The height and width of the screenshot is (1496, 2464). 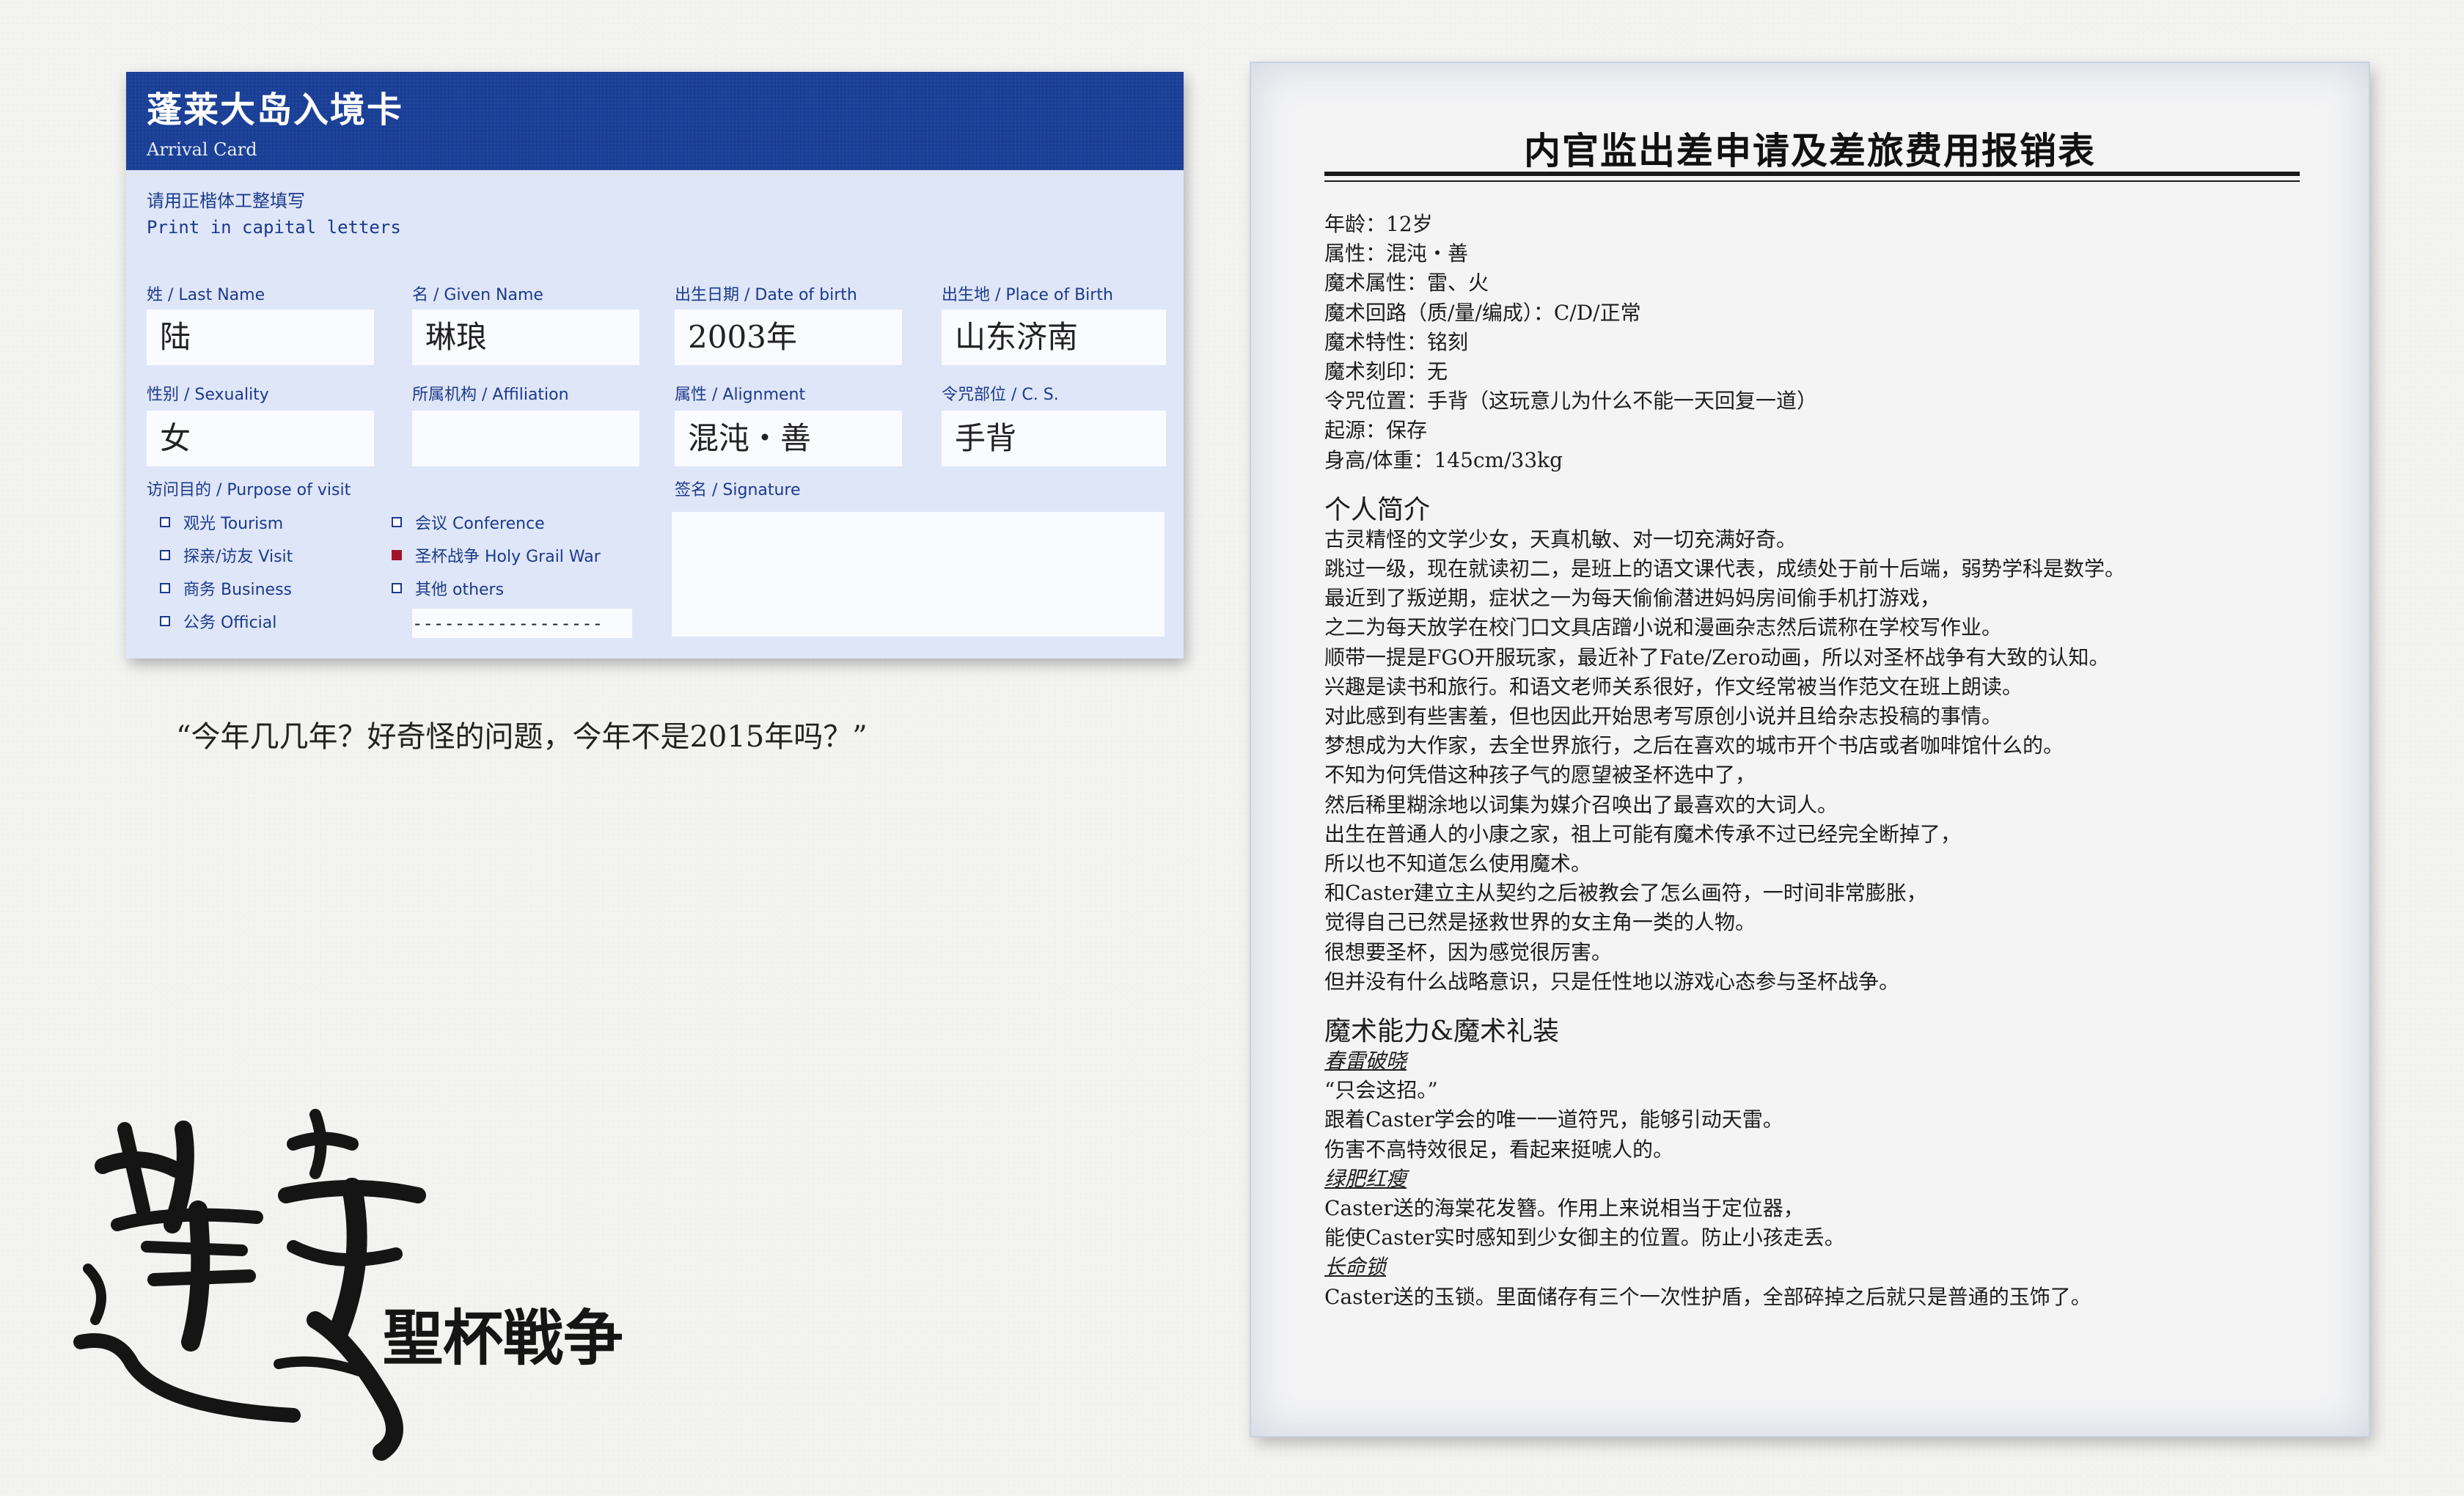 I want to click on profile-line: 魔术回路（质/量/编成）：C/D/正常, so click(x=1482, y=312).